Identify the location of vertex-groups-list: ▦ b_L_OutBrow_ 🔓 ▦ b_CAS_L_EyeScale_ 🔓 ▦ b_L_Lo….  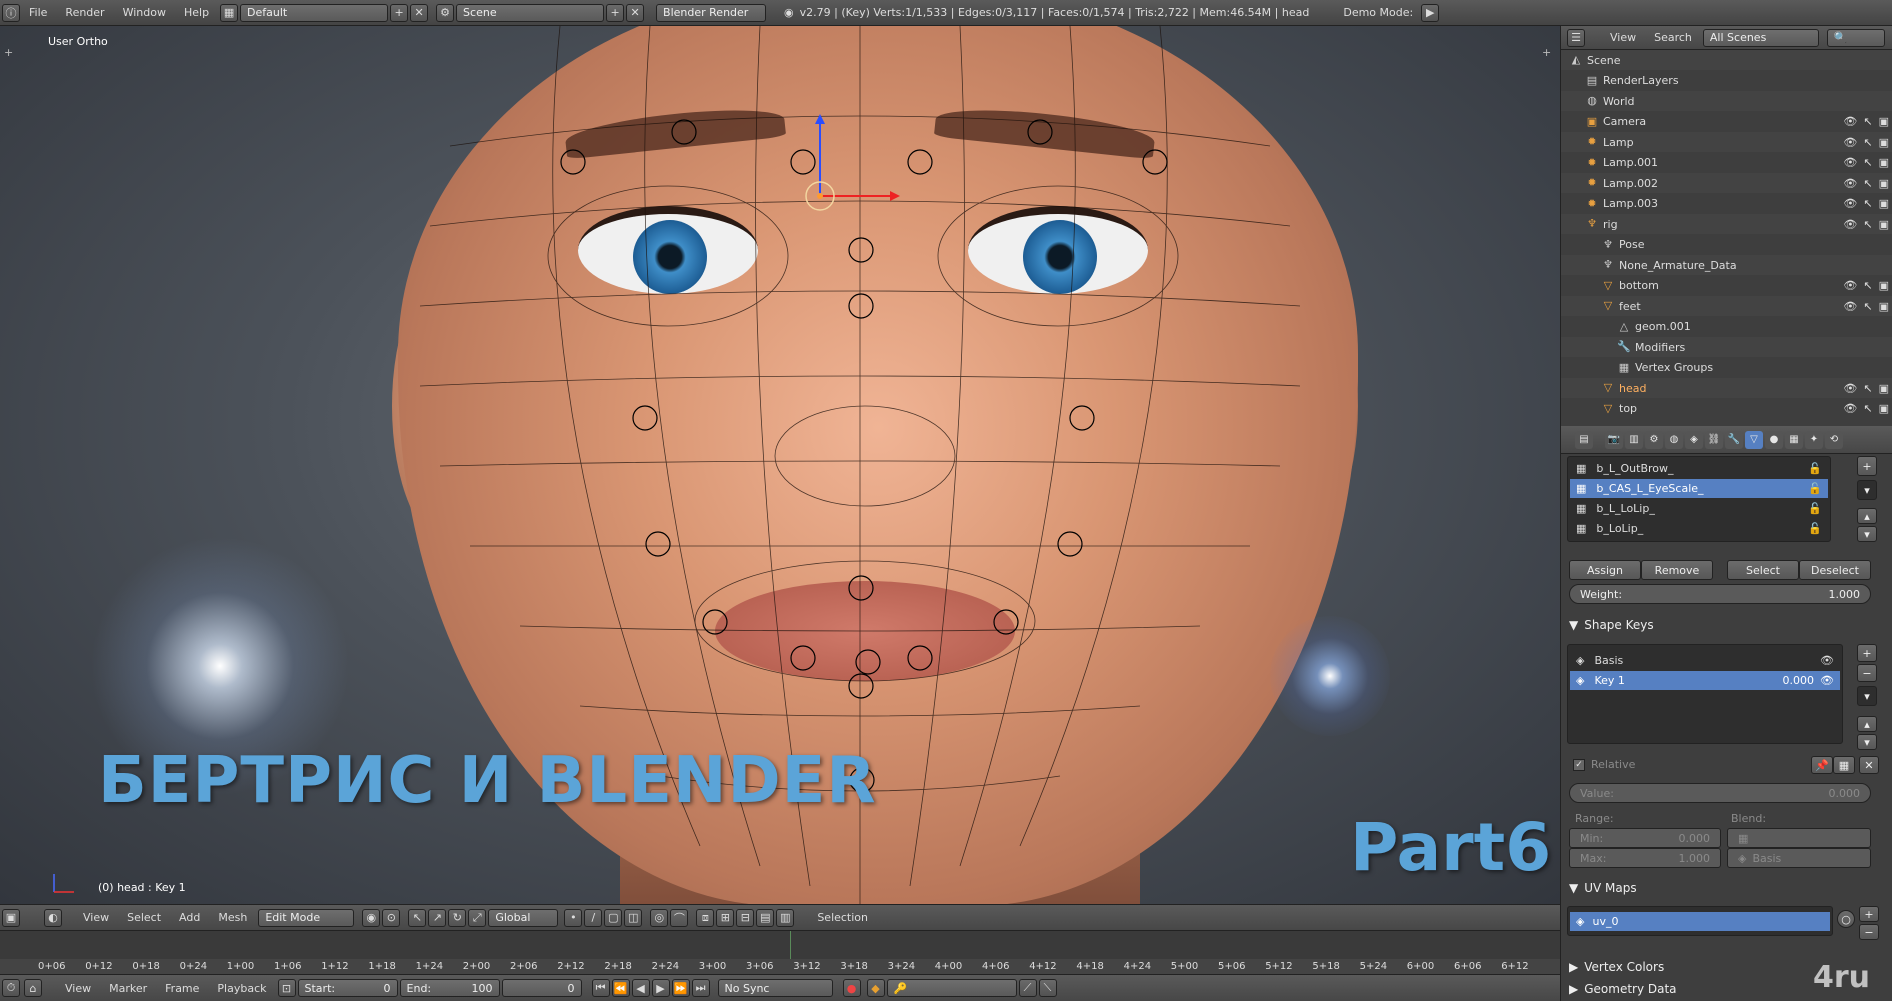
(1699, 499).